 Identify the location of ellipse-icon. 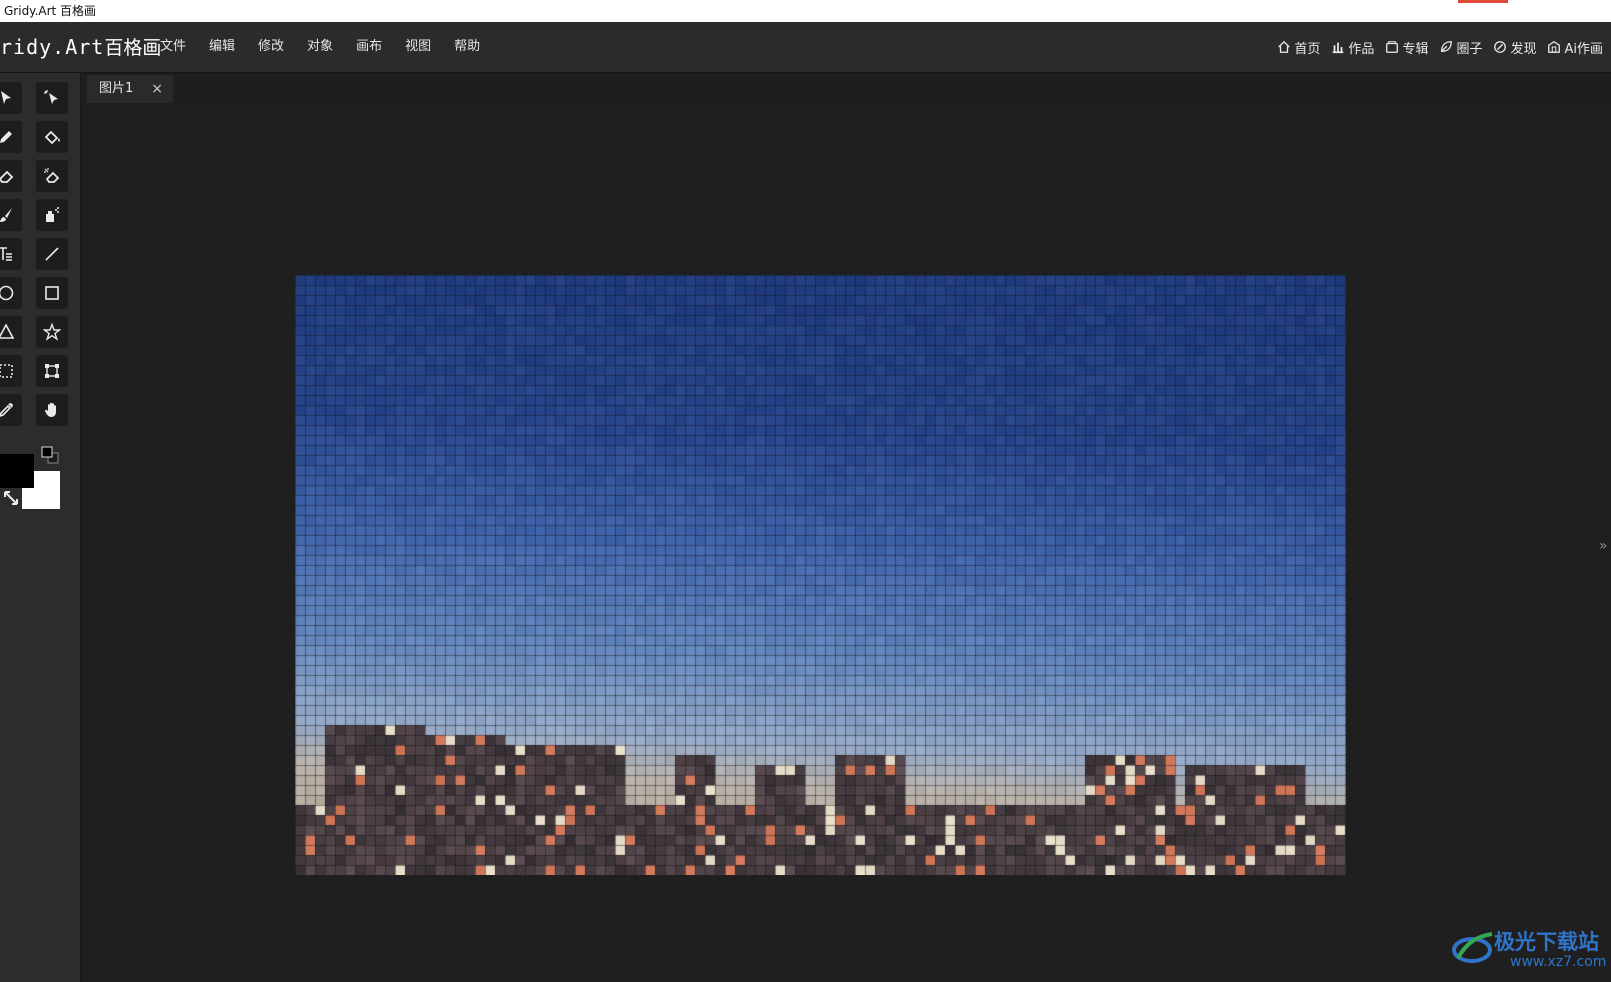
(7, 293).